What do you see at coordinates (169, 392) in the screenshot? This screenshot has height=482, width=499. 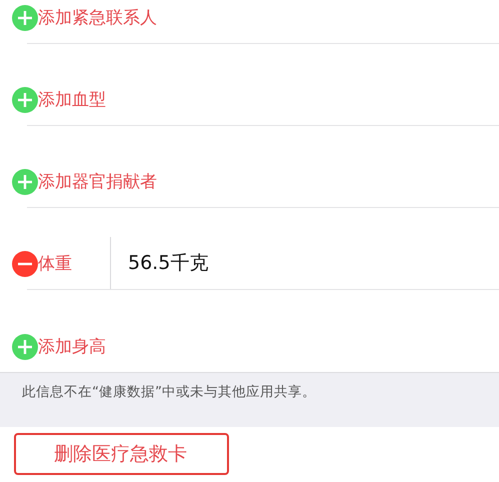 I see `privacy-note: 此信息不在“健康数据”中或未与其他应用共享。` at bounding box center [169, 392].